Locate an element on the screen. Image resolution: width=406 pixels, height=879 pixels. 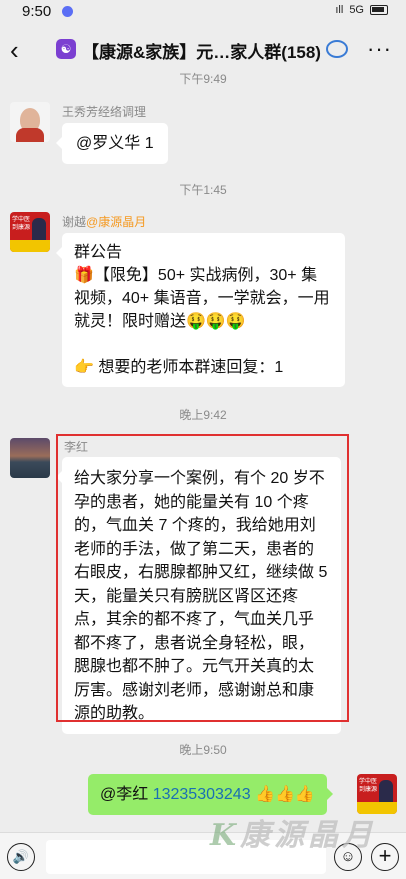
more-options-button: ··· is located at coordinates (379, 49).